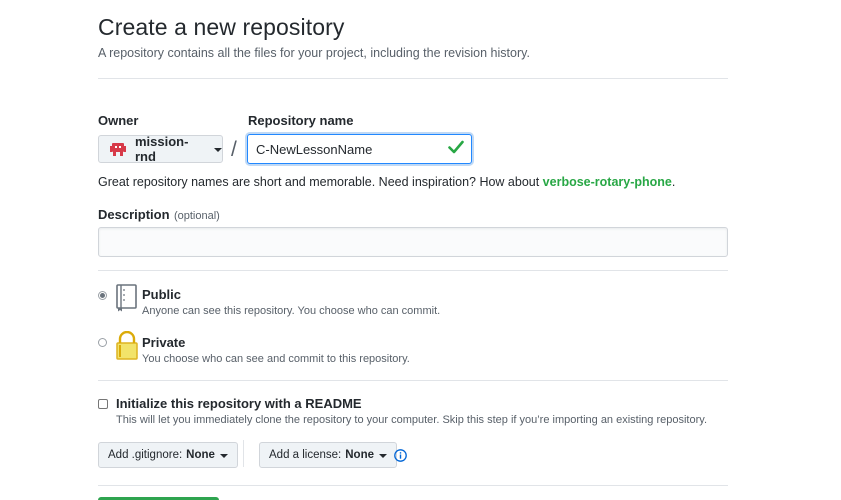 The width and height of the screenshot is (841, 500). What do you see at coordinates (243, 453) in the screenshot?
I see `selector-divider` at bounding box center [243, 453].